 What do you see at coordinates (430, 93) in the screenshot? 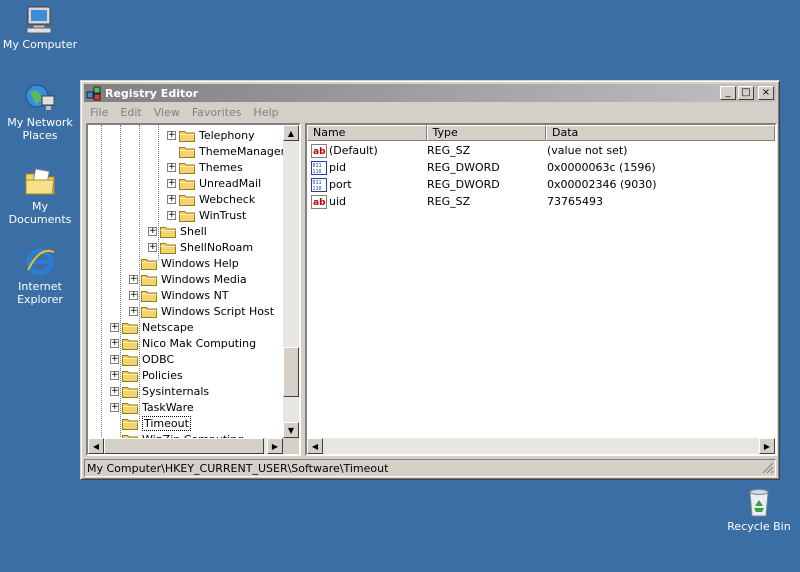
I see `title-bar: Registry Editor _ □ ×` at bounding box center [430, 93].